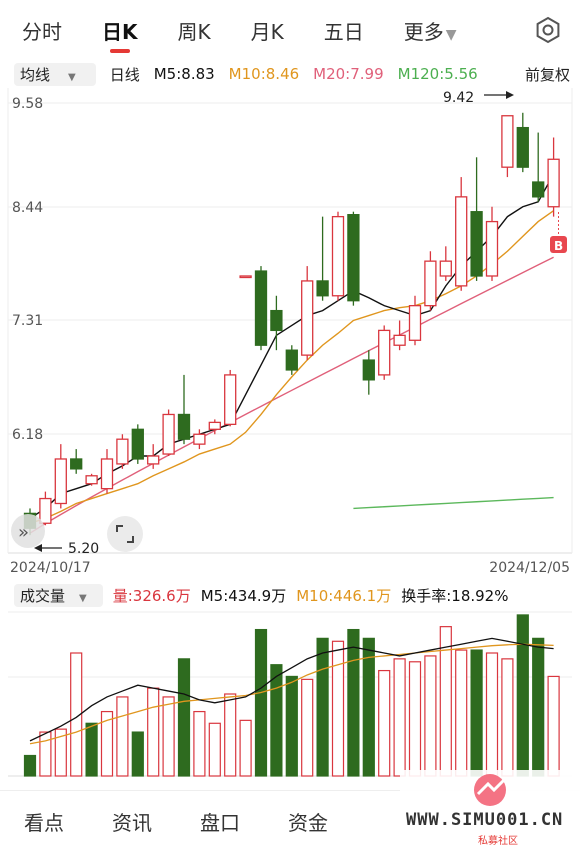 This screenshot has width=580, height=852. What do you see at coordinates (83, 549) in the screenshot?
I see `low-price-label: 5.20` at bounding box center [83, 549].